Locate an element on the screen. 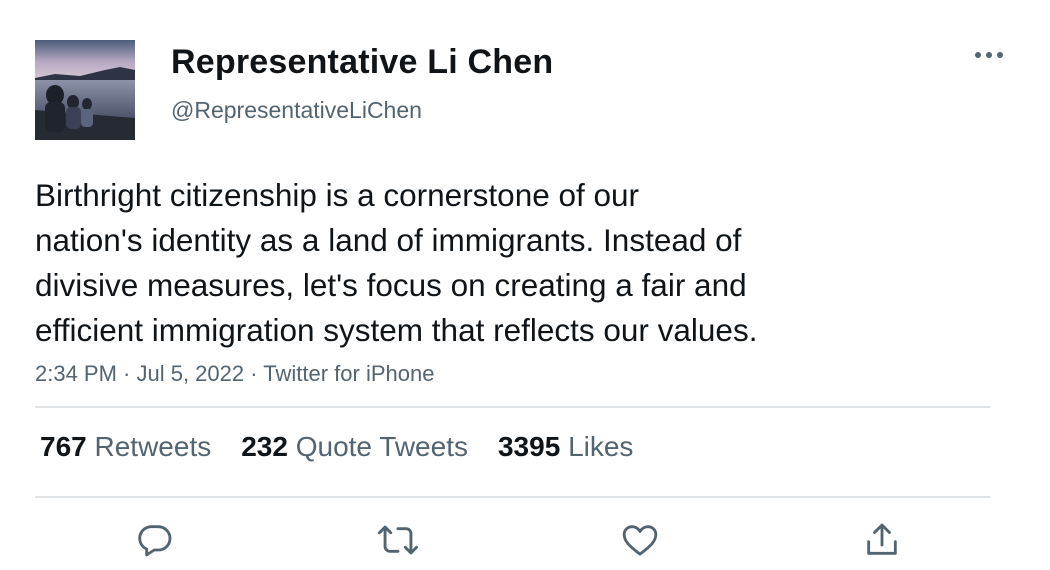 The width and height of the screenshot is (1050, 570). share-icon is located at coordinates (882, 539).